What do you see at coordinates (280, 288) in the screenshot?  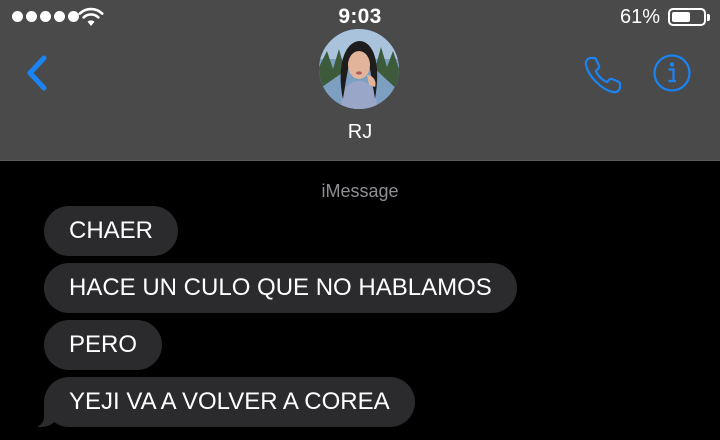 I see `message-bubble: HACE UN CULO QUE NO HABLAMOS` at bounding box center [280, 288].